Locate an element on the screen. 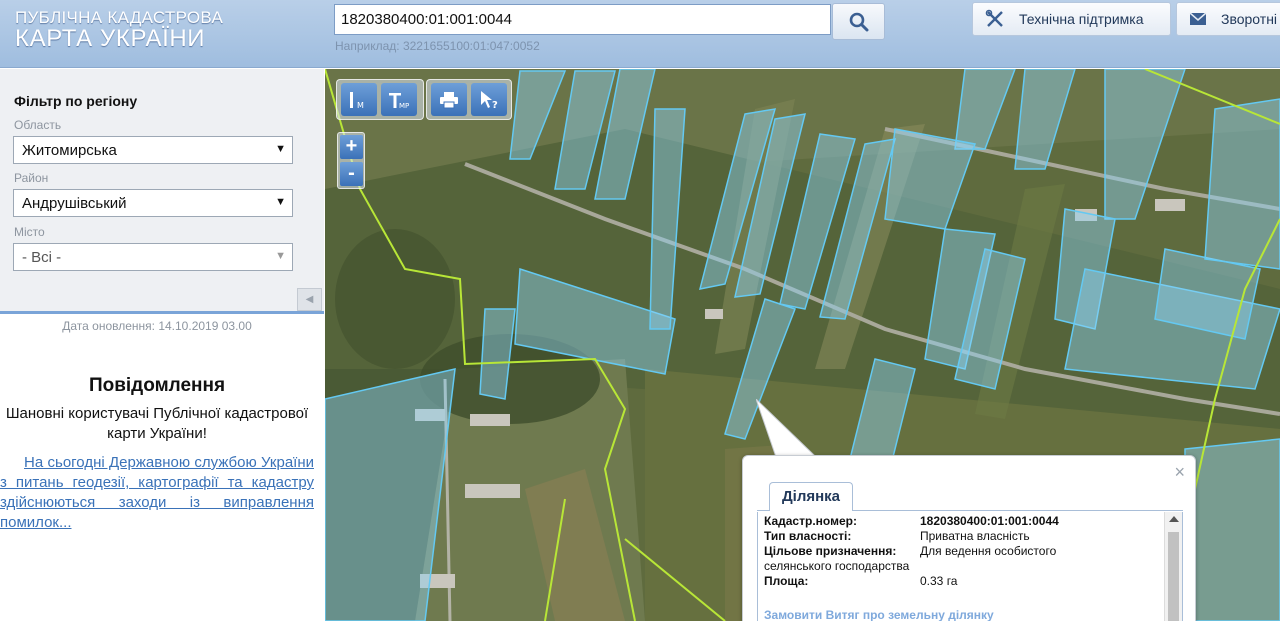 Image resolution: width=1280 pixels, height=621 pixels. city-select: - Всі - ▼ is located at coordinates (153, 257).